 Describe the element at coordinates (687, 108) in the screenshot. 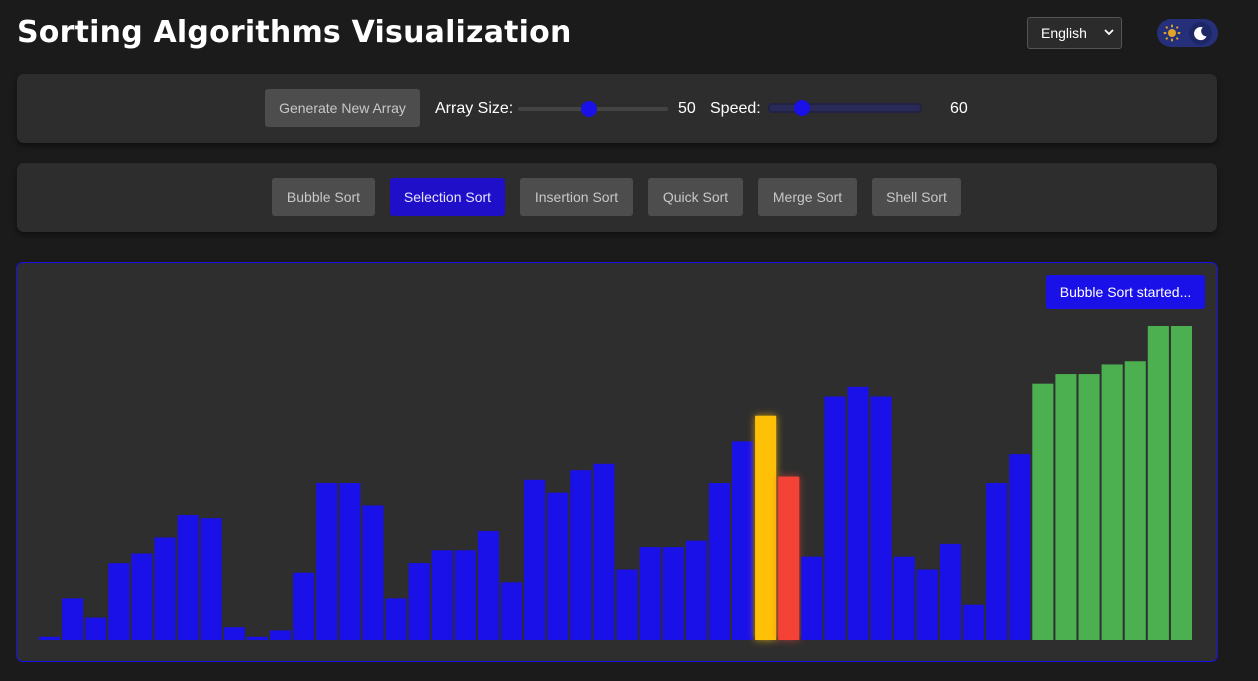

I see `array-size-value: 50` at that location.